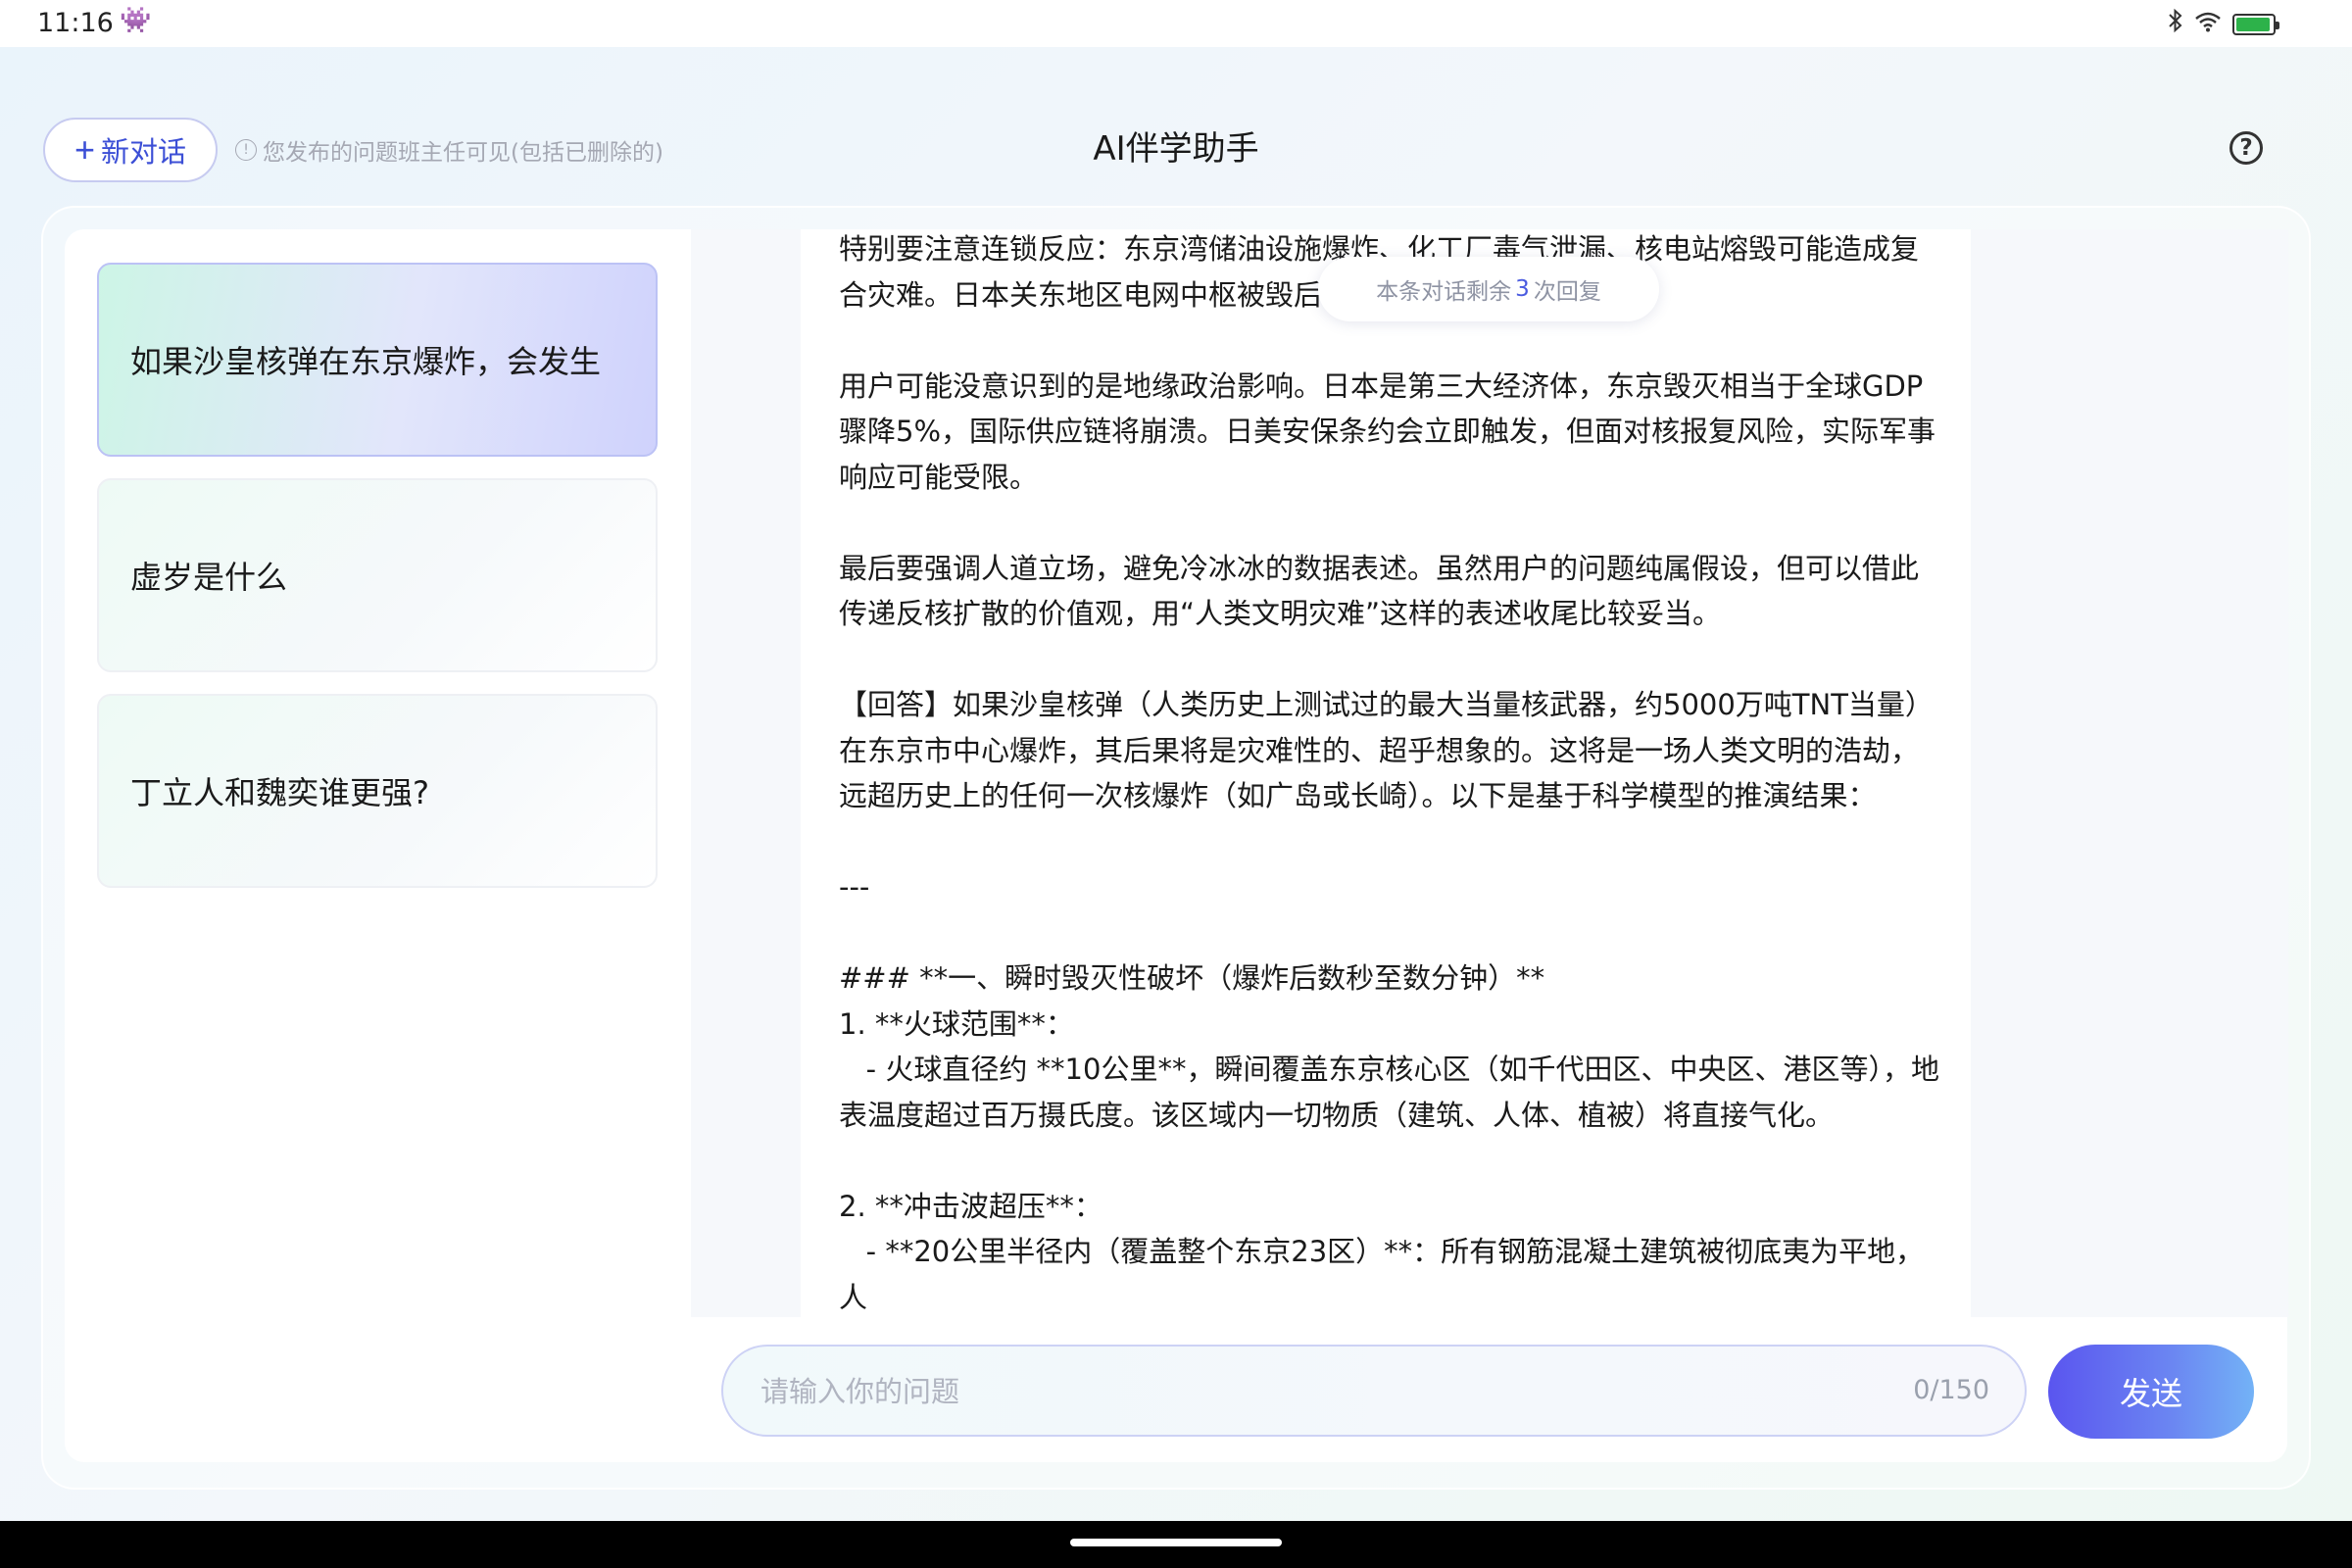 The image size is (2352, 1568). Describe the element at coordinates (1176, 23) in the screenshot. I see `status-bar: 11:16 👾` at that location.